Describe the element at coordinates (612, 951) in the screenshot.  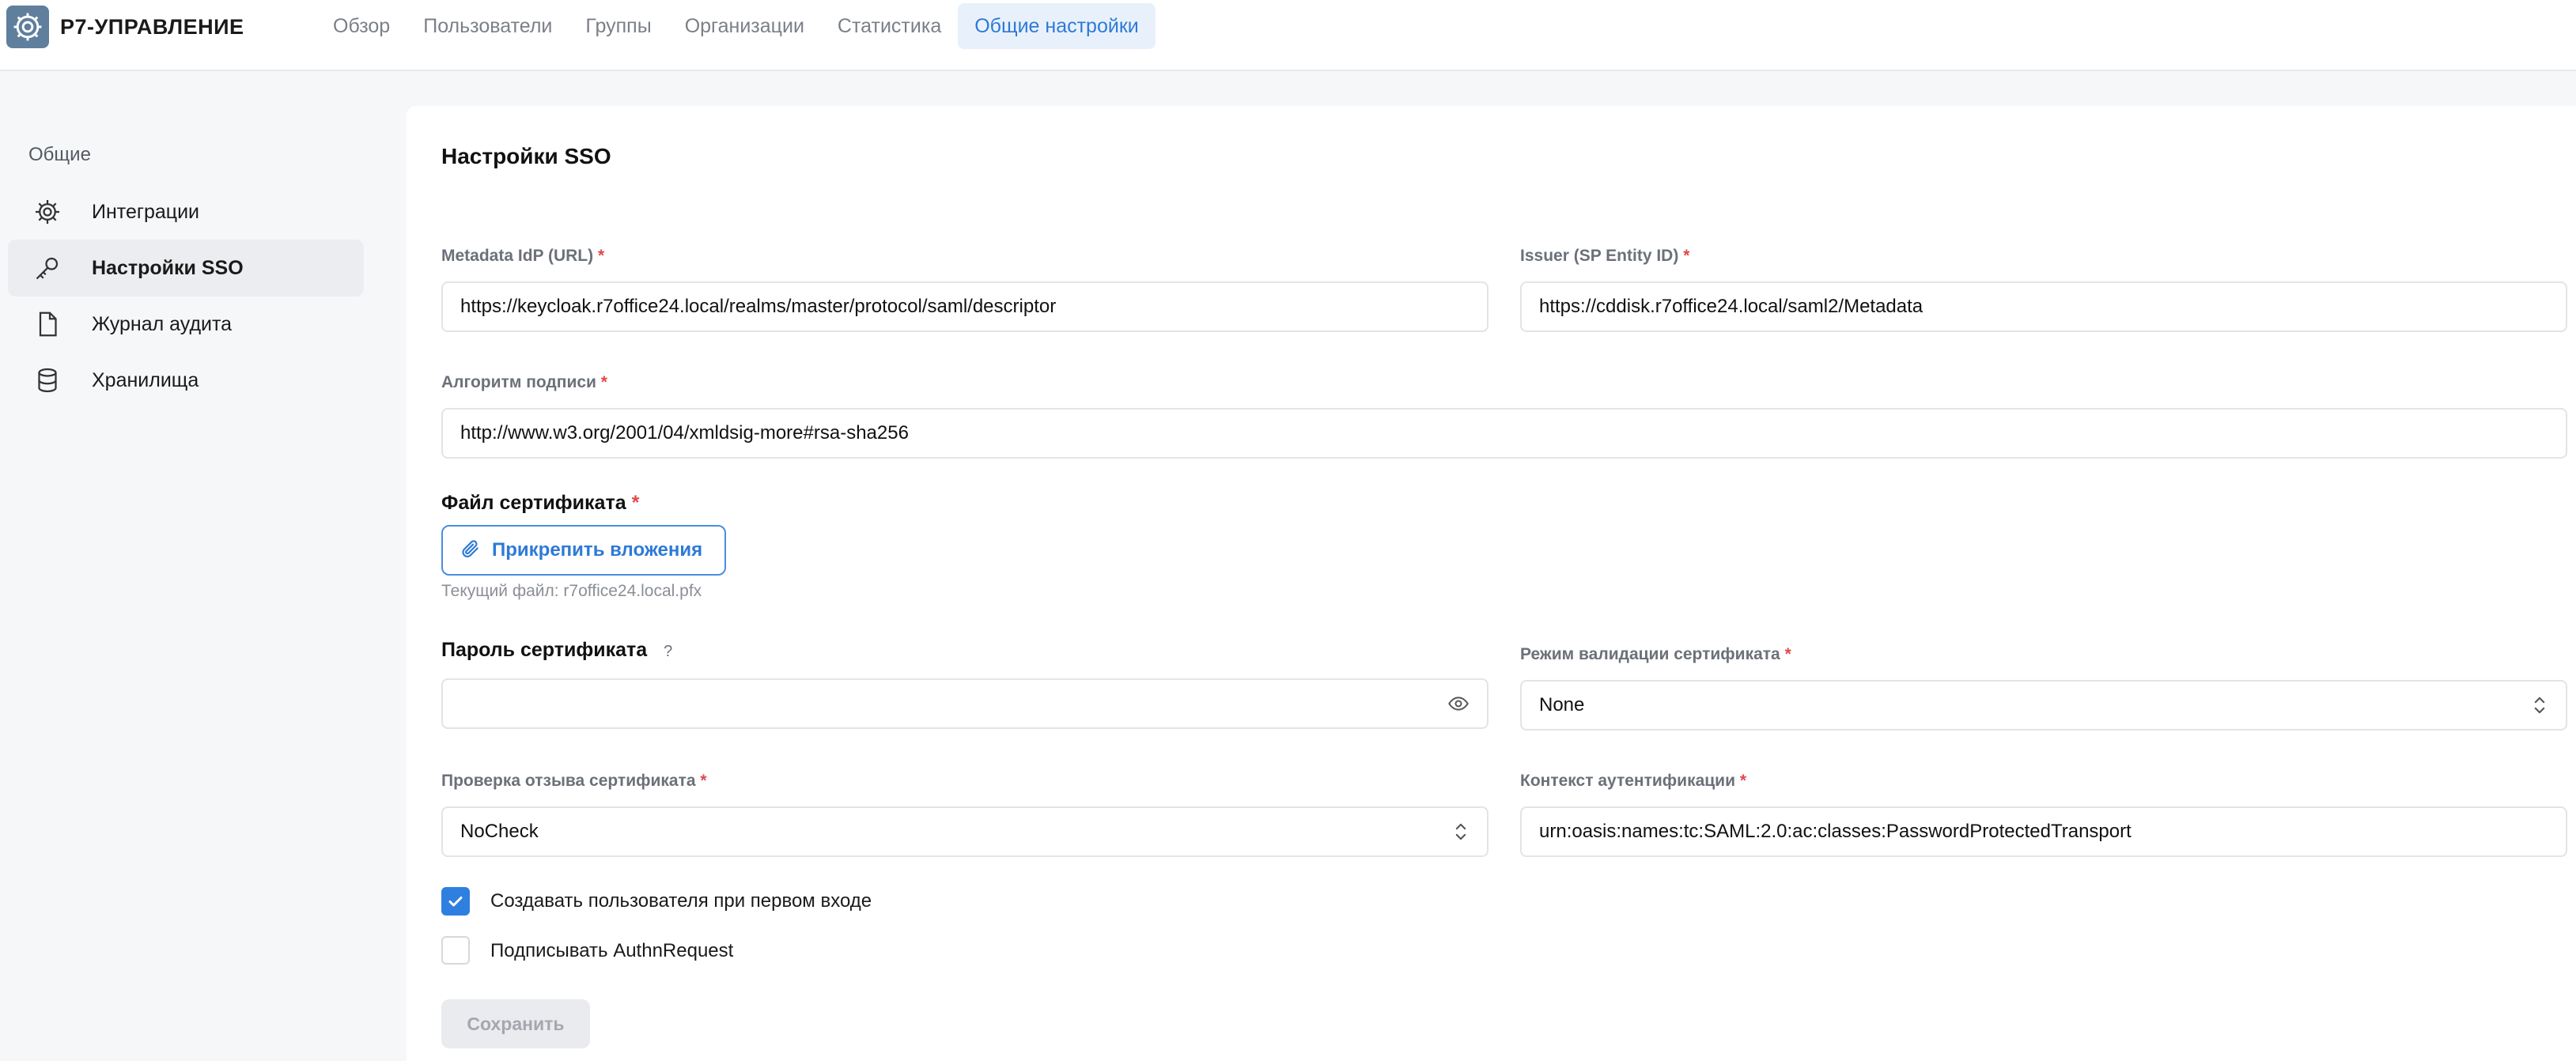
I see `sign-authn-request-label: Подписывать AuthnRequest` at that location.